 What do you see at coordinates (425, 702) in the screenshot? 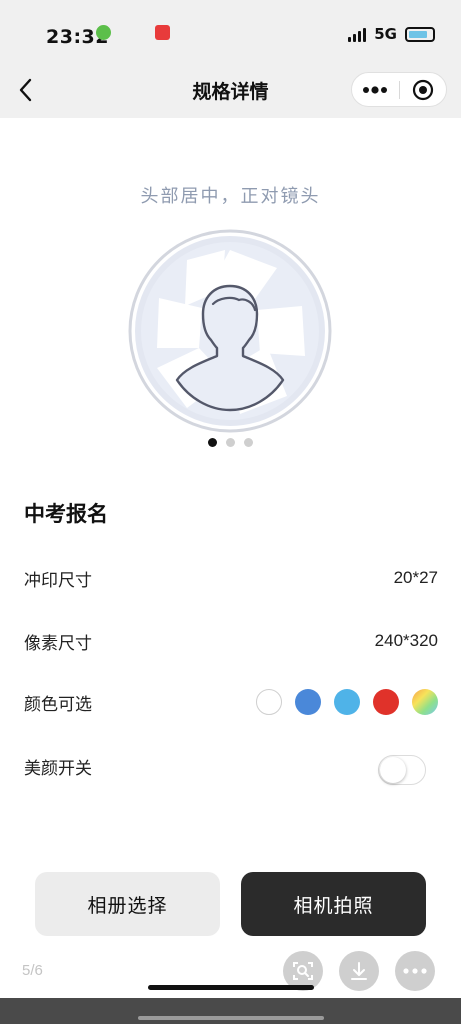
I see `color-swatch-gradient` at bounding box center [425, 702].